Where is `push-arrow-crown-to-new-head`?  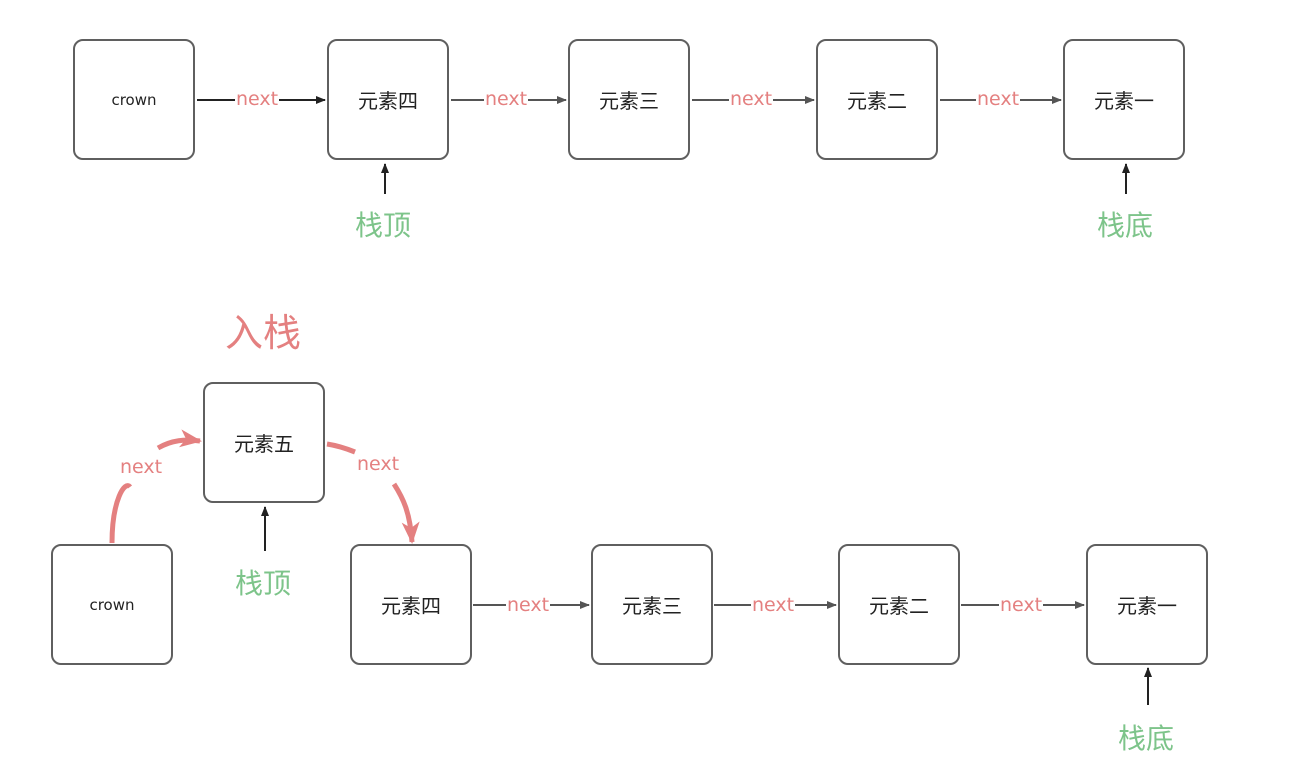
push-arrow-crown-to-new-head is located at coordinates (179, 440).